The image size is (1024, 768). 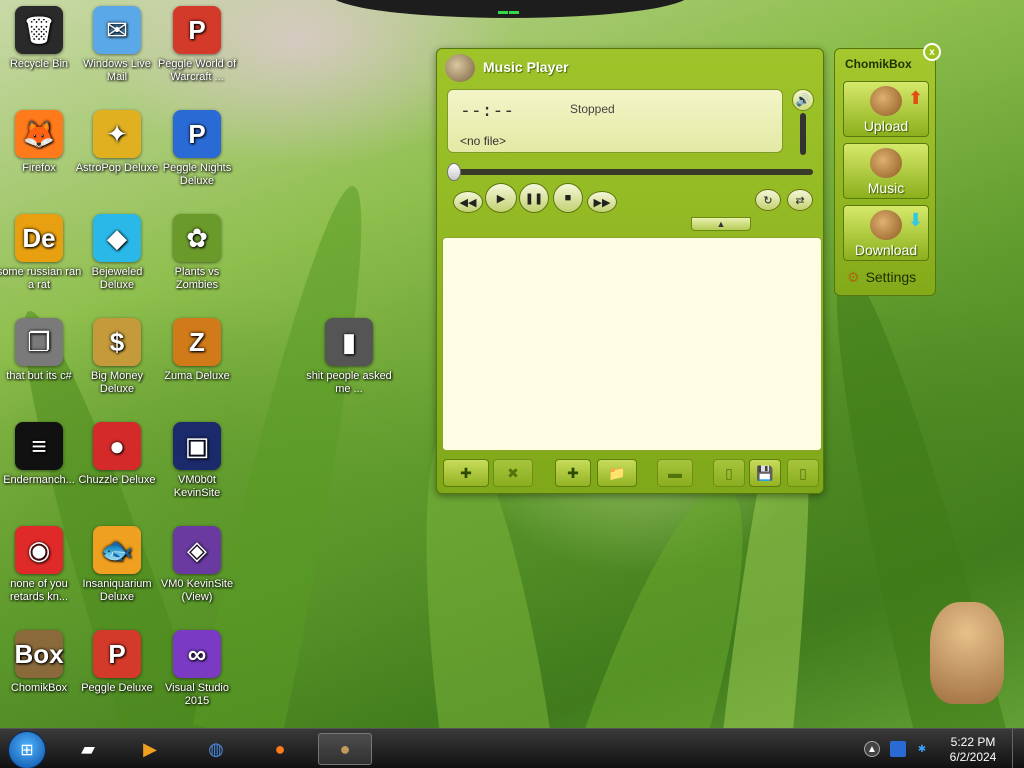 What do you see at coordinates (765, 473) in the screenshot?
I see `save-playlist-button: 💾` at bounding box center [765, 473].